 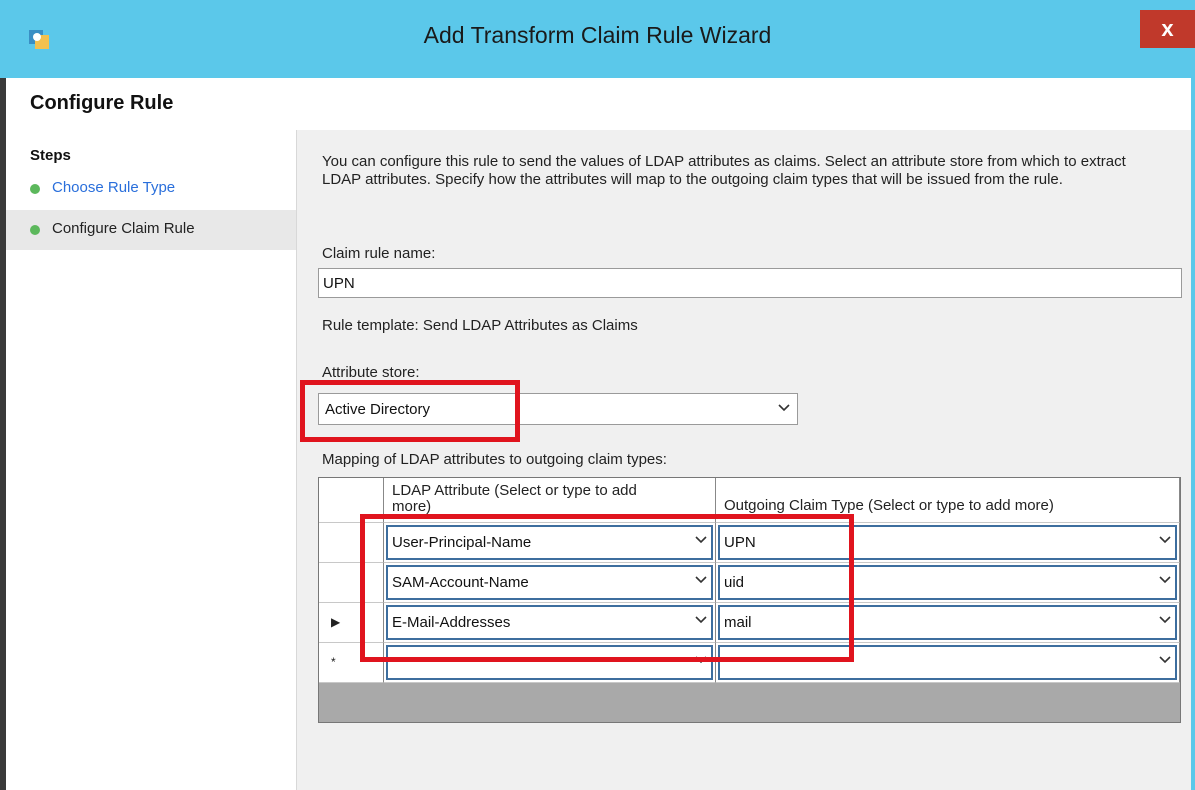 I want to click on new-row-icon: *, so click(x=333, y=662).